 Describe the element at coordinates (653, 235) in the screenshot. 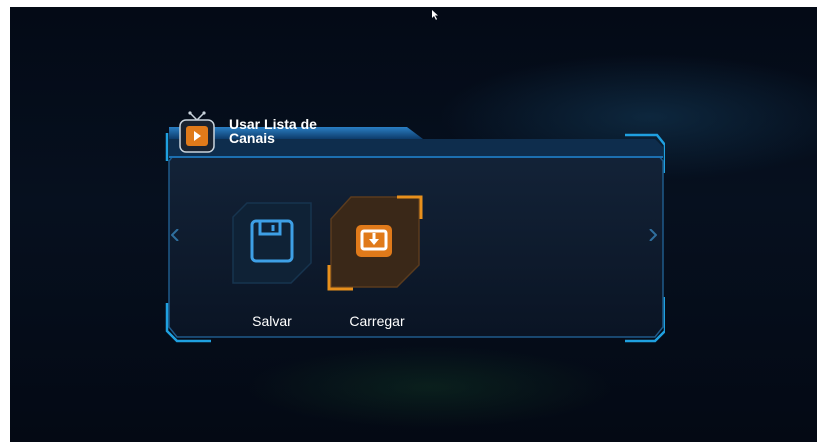

I see `chevron-right-icon` at that location.